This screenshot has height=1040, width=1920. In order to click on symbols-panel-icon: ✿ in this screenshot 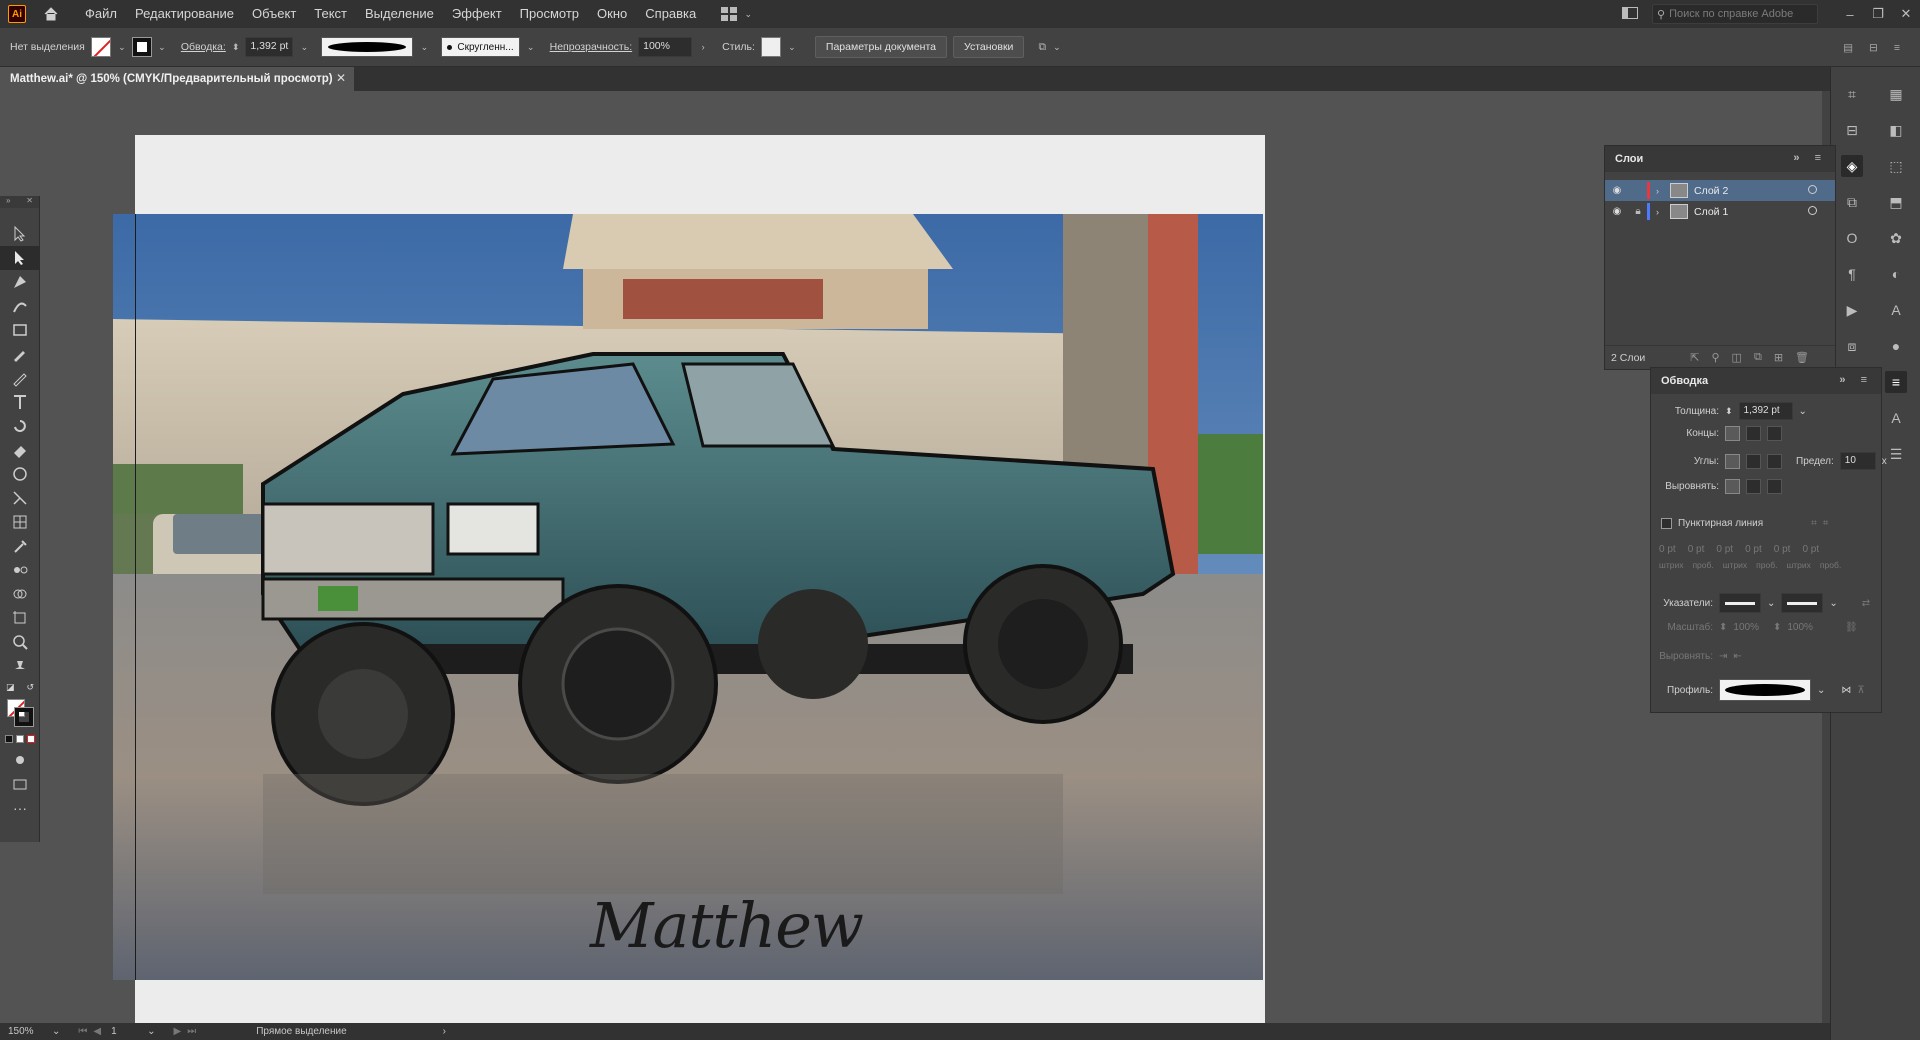, I will do `click(1896, 238)`.